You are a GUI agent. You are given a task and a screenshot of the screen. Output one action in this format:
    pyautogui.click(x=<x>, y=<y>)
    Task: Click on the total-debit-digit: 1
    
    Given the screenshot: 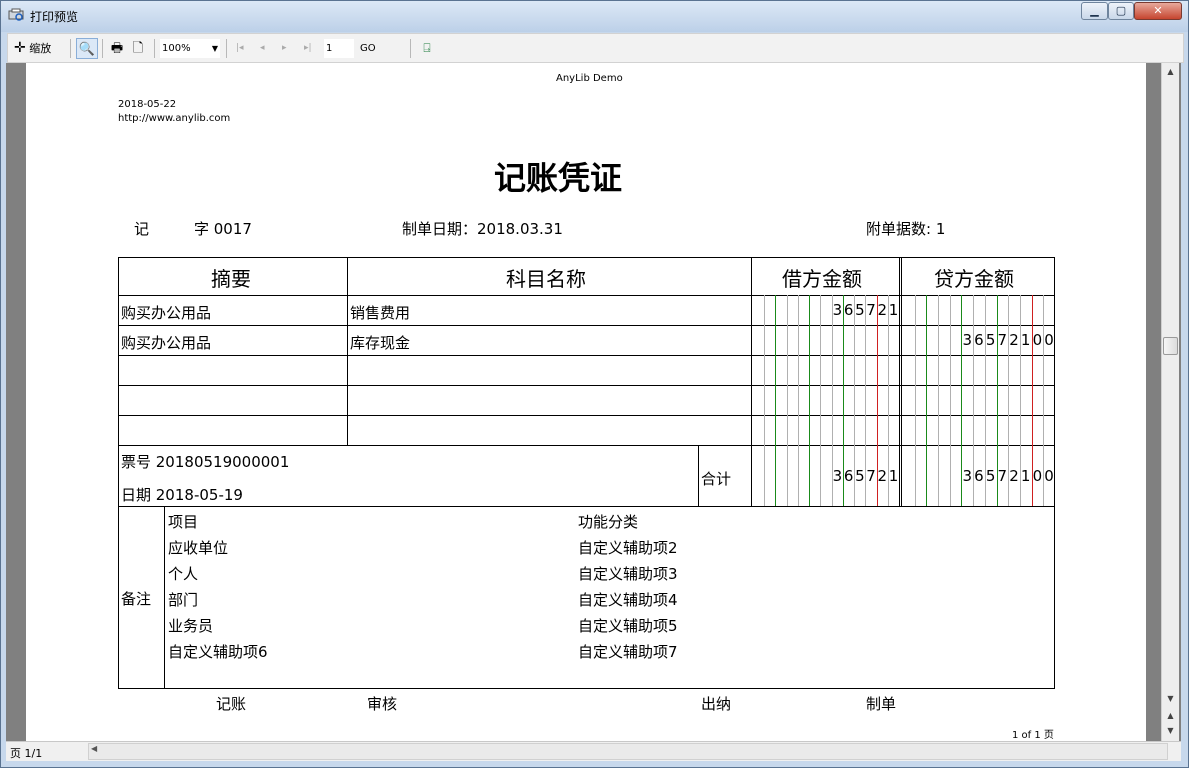 What is the action you would take?
    pyautogui.click(x=893, y=476)
    